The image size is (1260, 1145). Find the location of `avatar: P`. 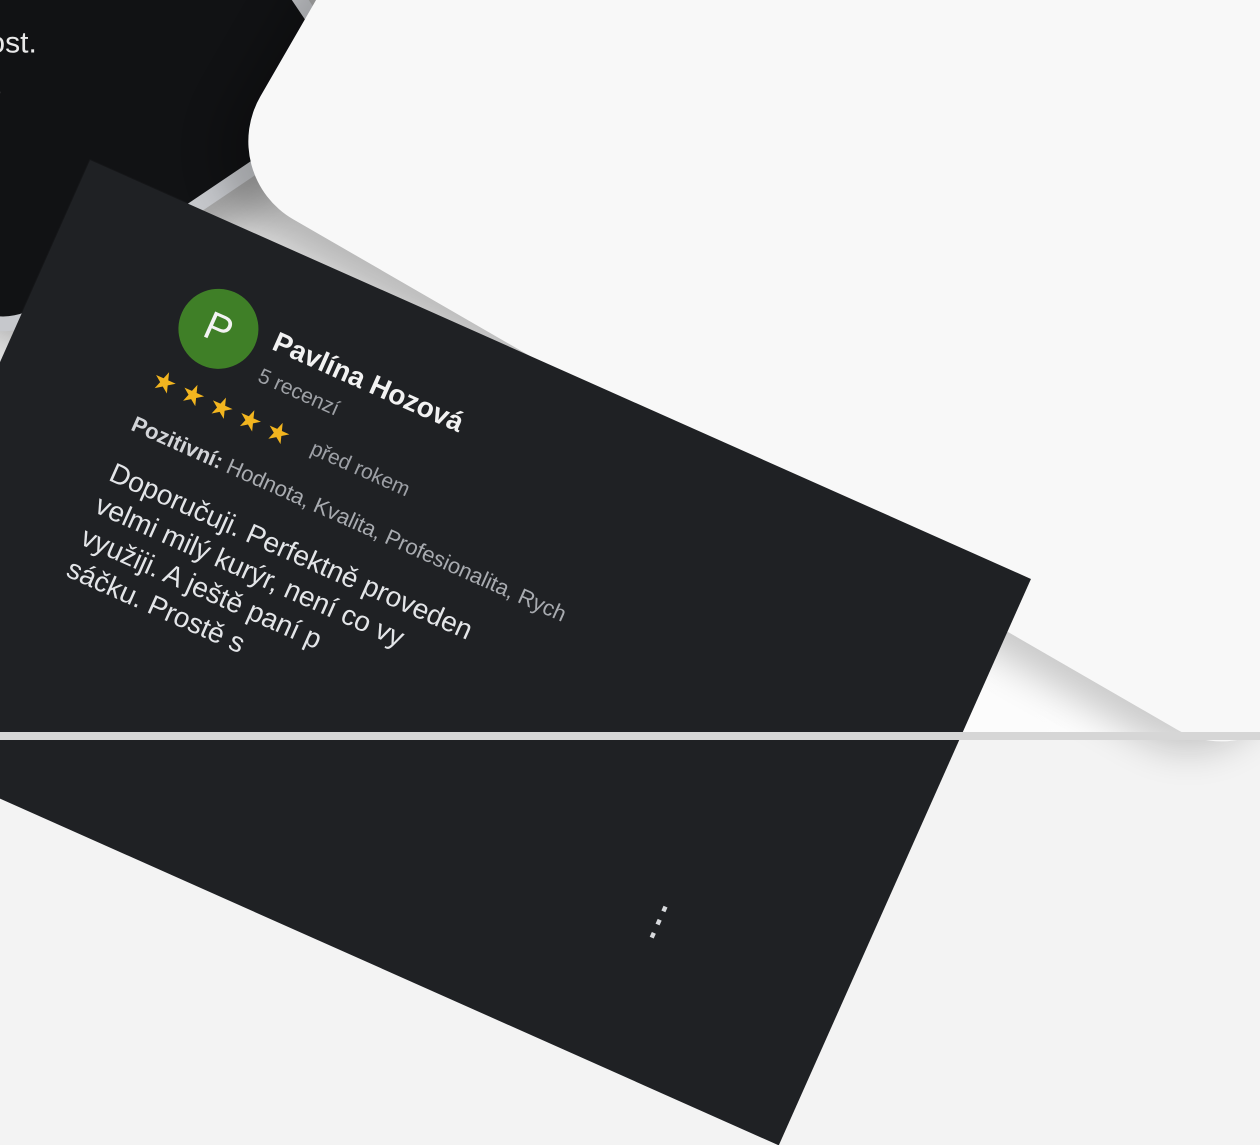

avatar: P is located at coordinates (218, 329).